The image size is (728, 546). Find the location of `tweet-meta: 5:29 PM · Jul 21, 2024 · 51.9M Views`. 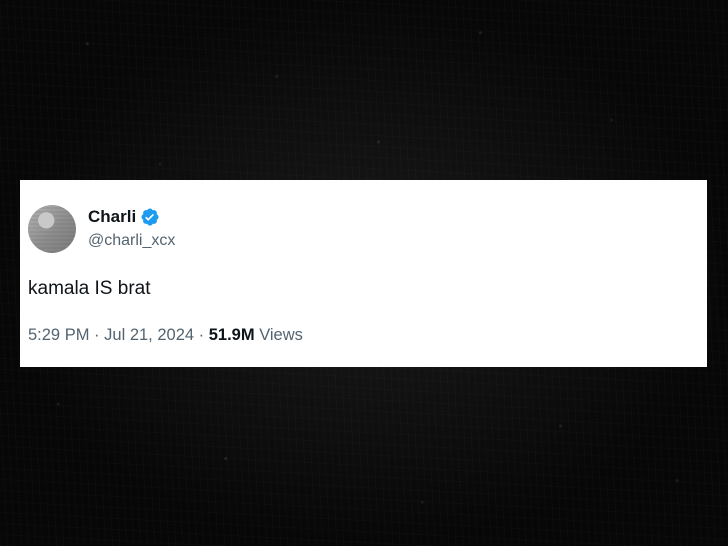

tweet-meta: 5:29 PM · Jul 21, 2024 · 51.9M Views is located at coordinates (165, 335).